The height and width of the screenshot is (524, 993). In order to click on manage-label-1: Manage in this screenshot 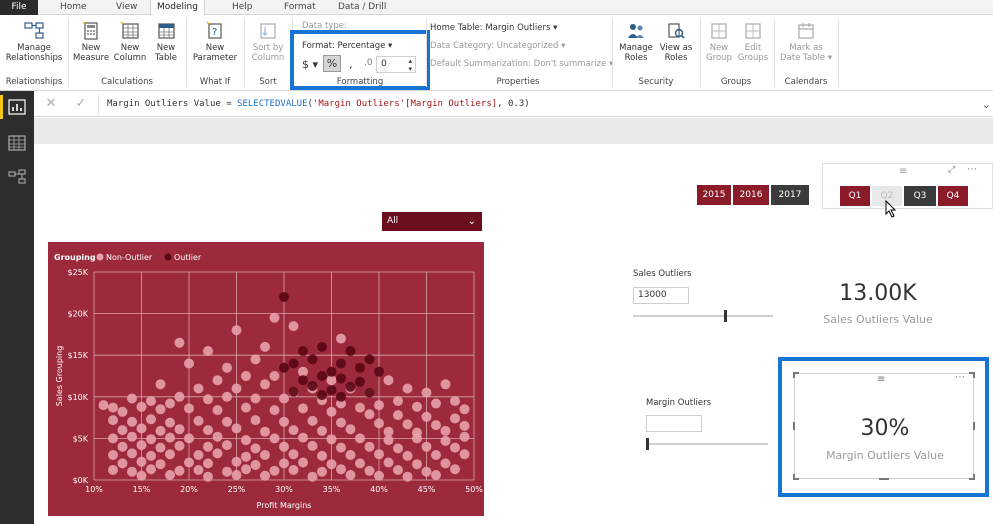, I will do `click(34, 48)`.